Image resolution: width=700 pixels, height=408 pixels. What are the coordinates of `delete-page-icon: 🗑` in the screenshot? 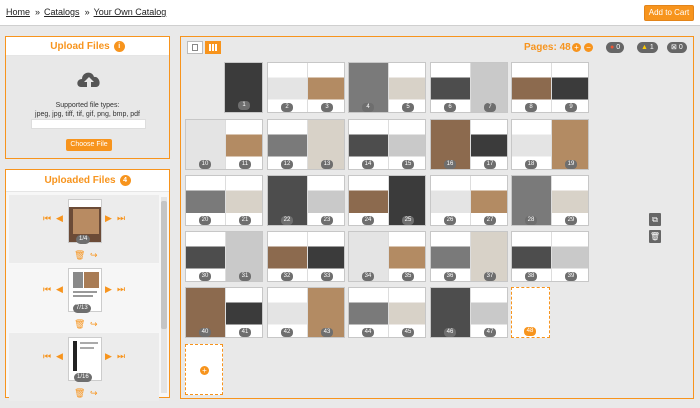 It's located at (655, 236).